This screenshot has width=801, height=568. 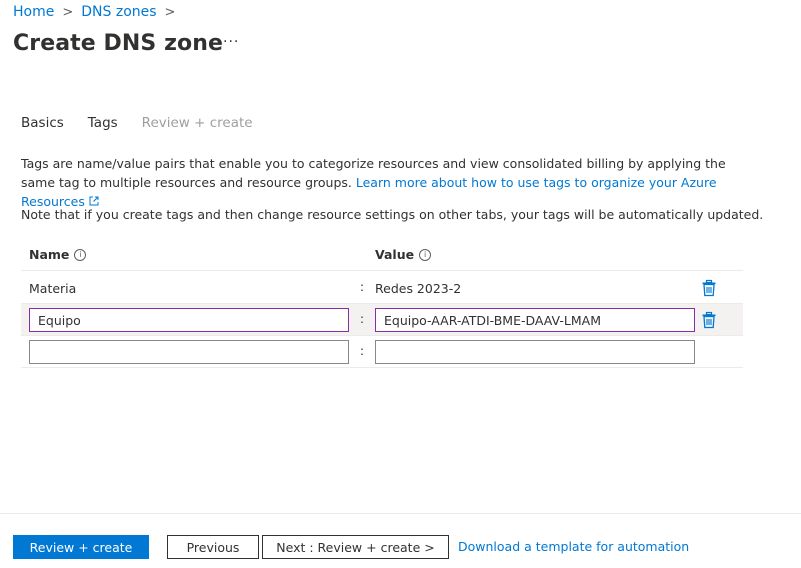 What do you see at coordinates (213, 547) in the screenshot?
I see `previous-button: Previous` at bounding box center [213, 547].